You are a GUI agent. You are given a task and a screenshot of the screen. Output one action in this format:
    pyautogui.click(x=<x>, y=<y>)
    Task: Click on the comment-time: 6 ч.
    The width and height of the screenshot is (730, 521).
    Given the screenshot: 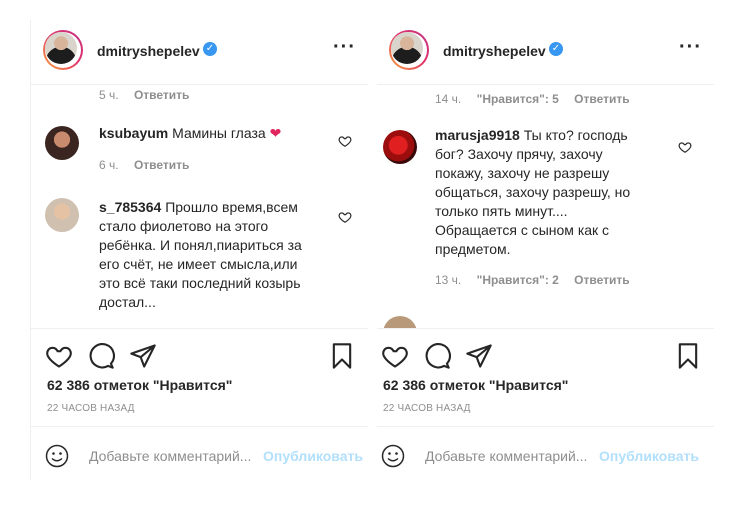 What is the action you would take?
    pyautogui.click(x=109, y=165)
    